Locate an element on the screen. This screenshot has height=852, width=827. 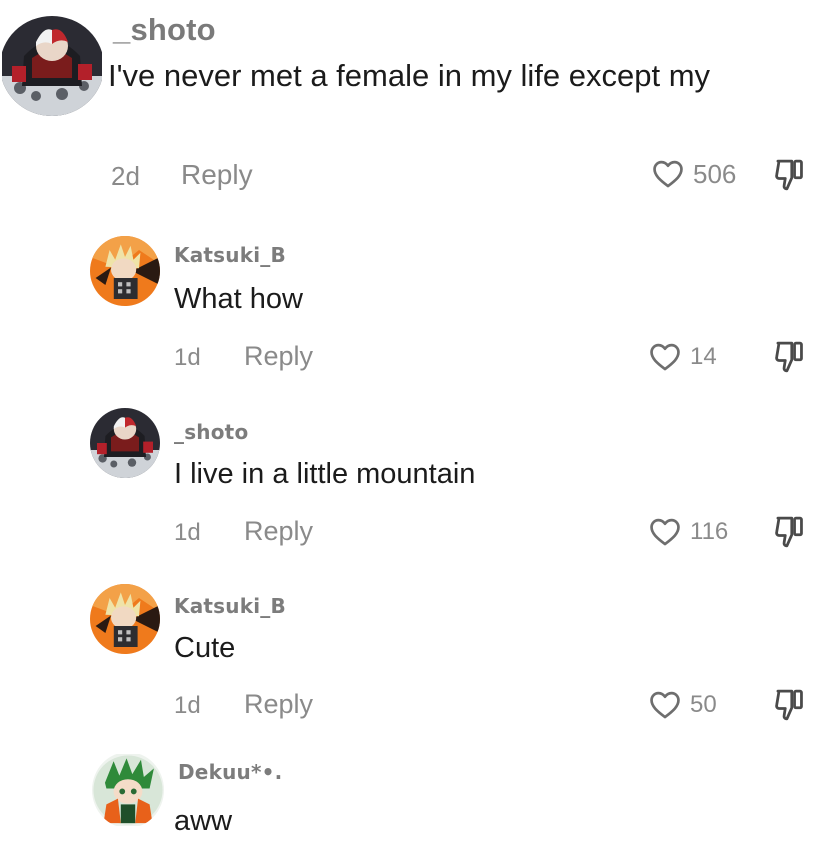
like-count: 14 is located at coordinates (703, 356).